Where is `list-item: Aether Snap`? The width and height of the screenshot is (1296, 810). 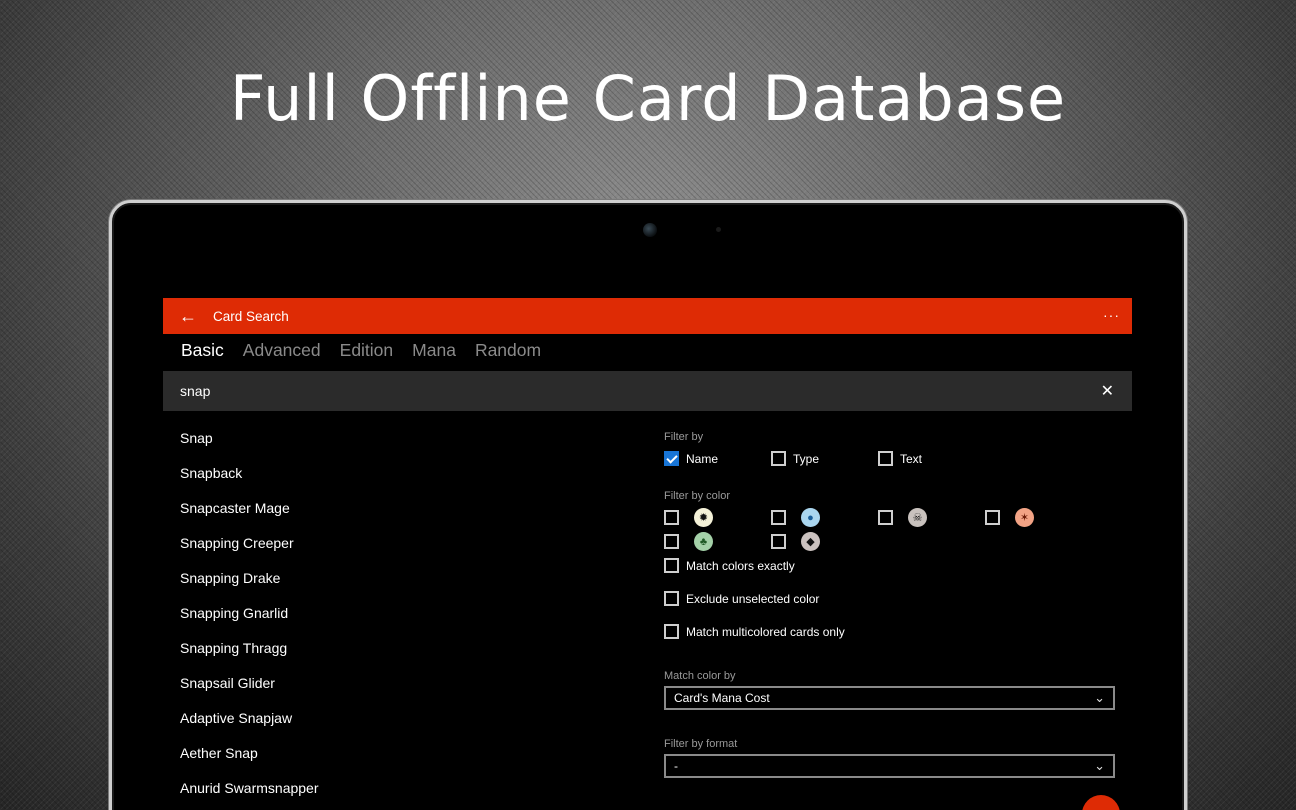
list-item: Aether Snap is located at coordinates (380, 753).